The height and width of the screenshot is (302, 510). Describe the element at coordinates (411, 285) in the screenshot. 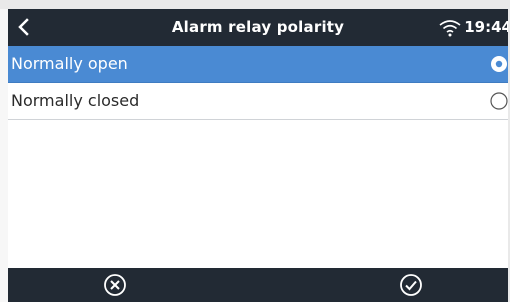

I see `check-circle-icon` at that location.